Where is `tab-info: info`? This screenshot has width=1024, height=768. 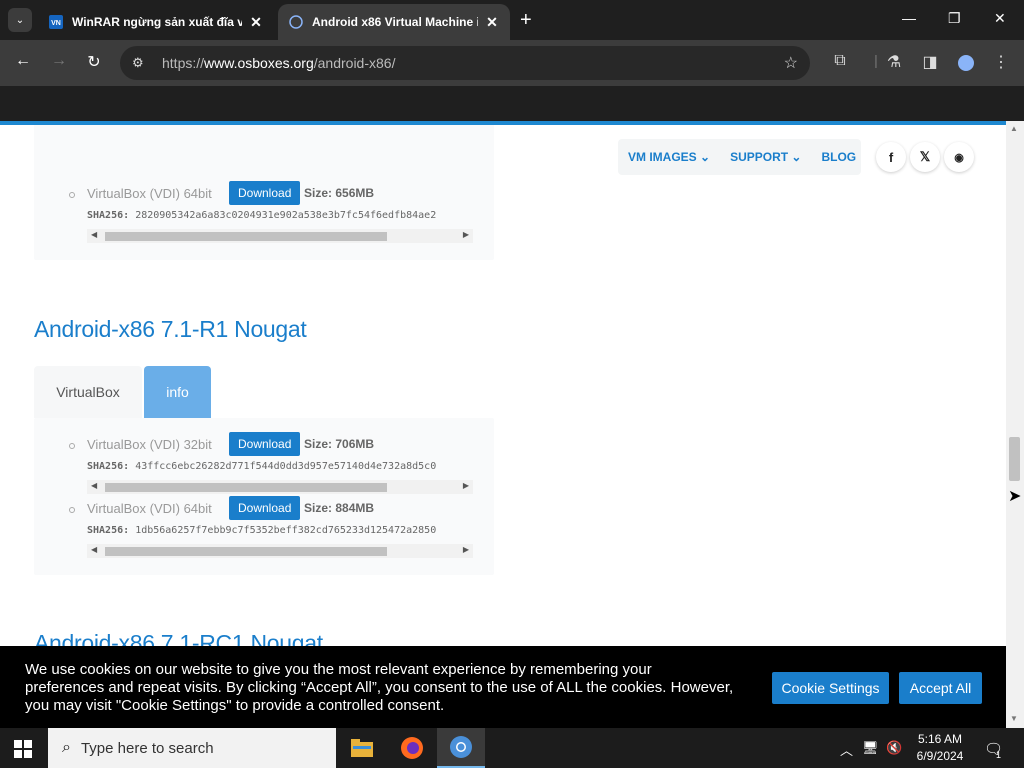
tab-info: info is located at coordinates (177, 392).